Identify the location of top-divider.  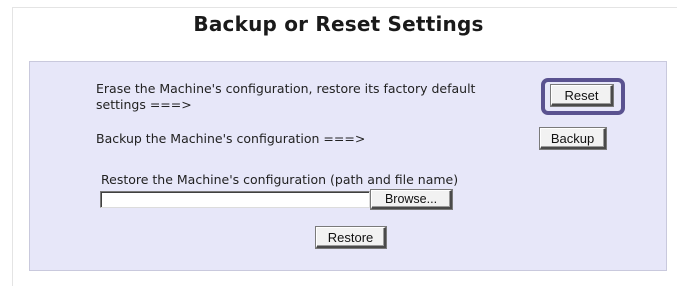
(344, 7).